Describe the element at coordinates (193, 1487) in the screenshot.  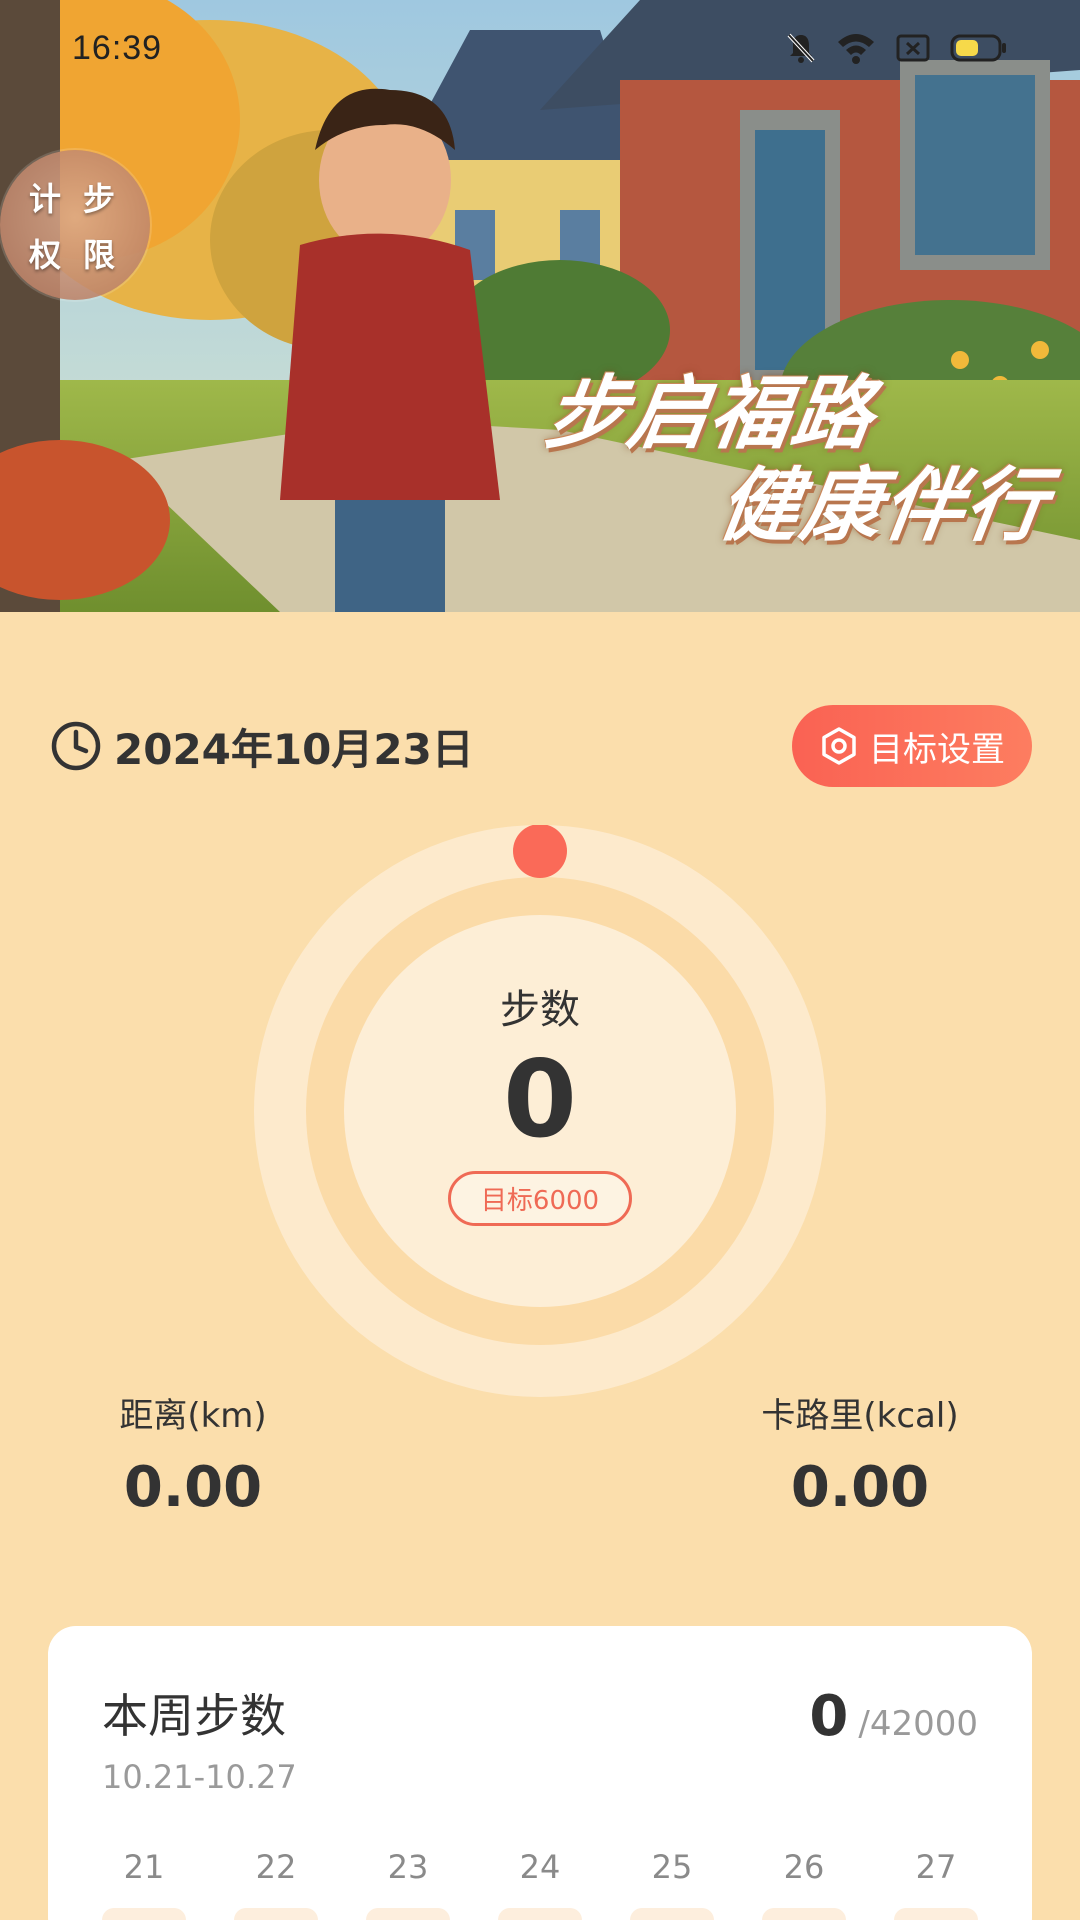
I see `distance-value: 0.00` at that location.